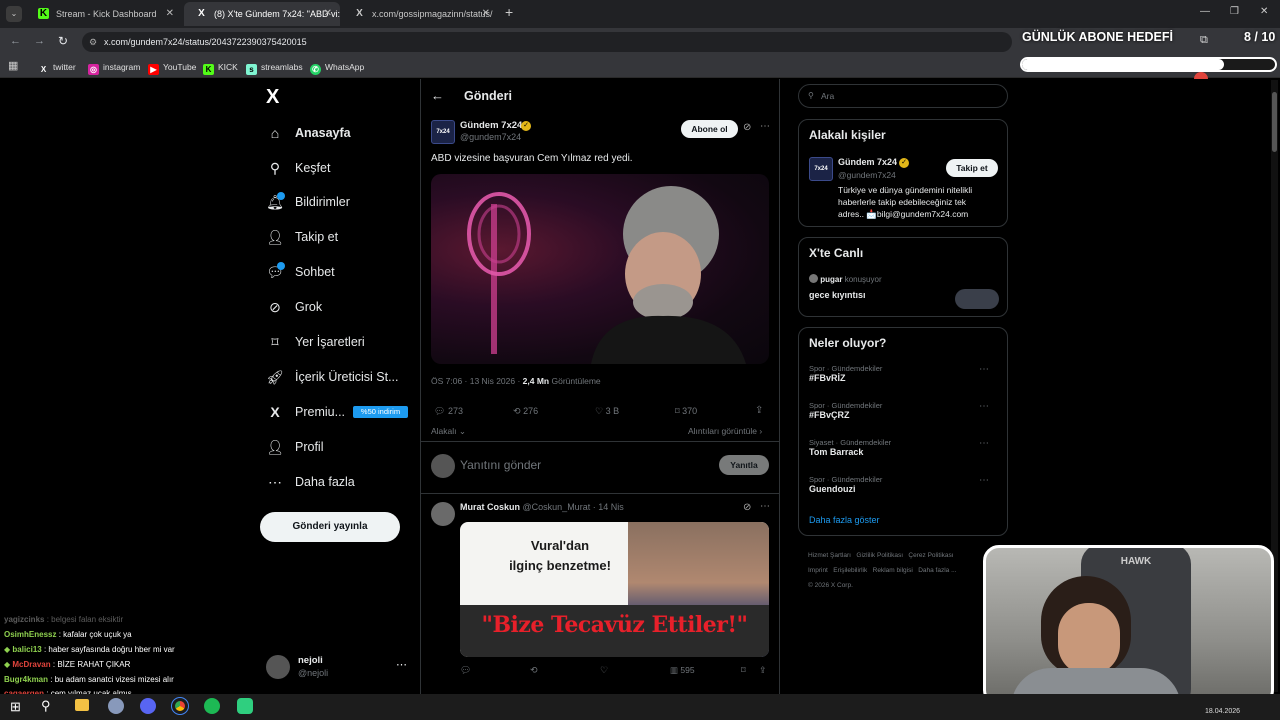 Image resolution: width=1280 pixels, height=720 pixels. I want to click on bookmark-instagram: ◎ instagram, so click(114, 67).